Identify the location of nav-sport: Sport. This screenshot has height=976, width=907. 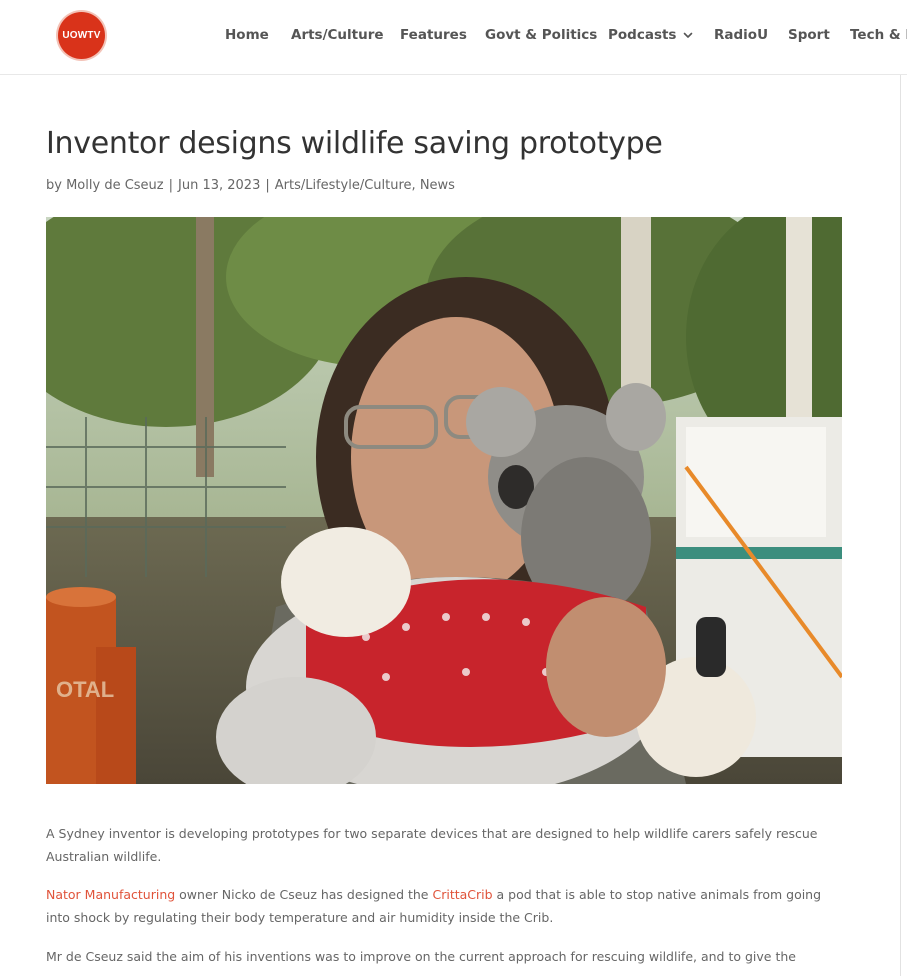
(809, 35).